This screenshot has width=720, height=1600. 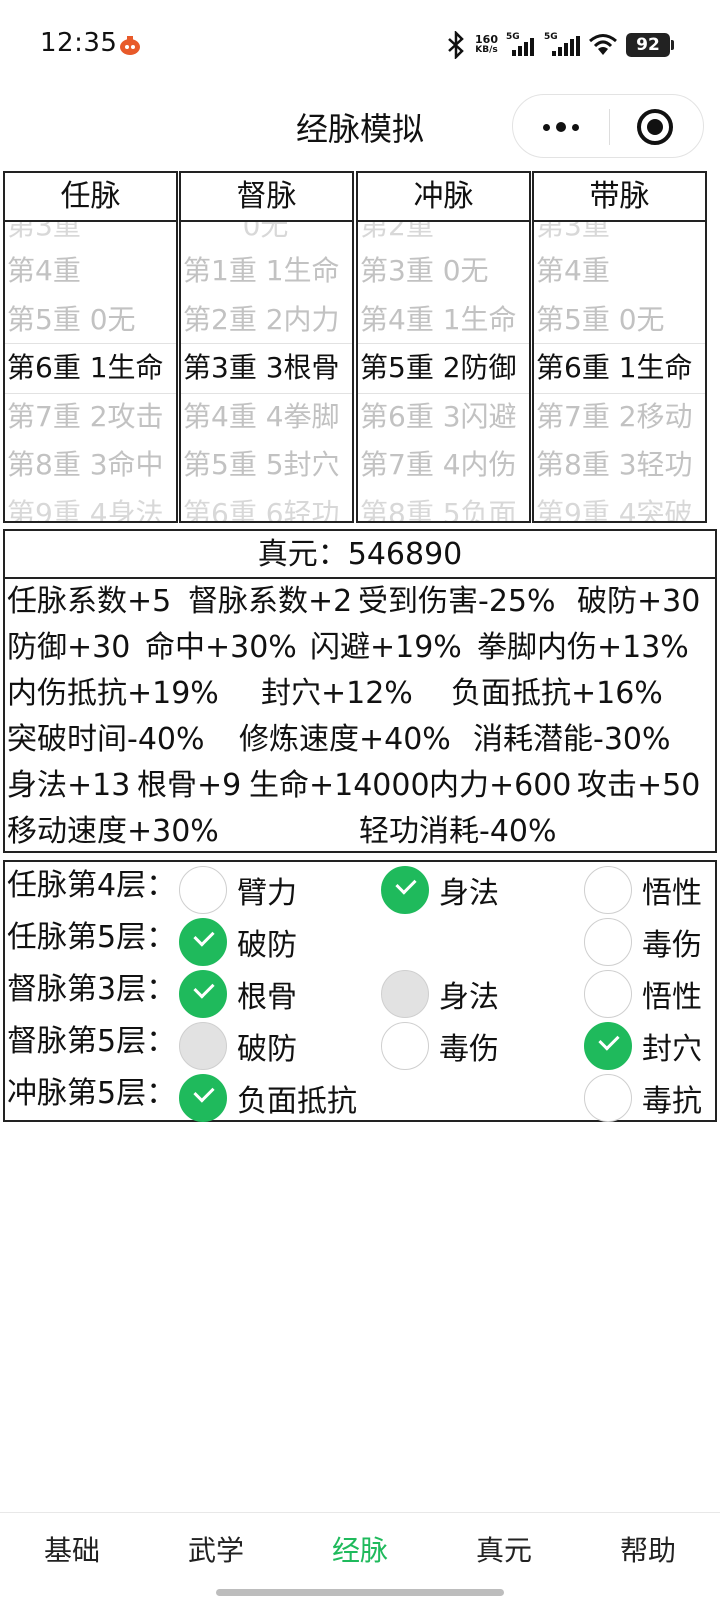 What do you see at coordinates (444, 368) in the screenshot?
I see `picker-option-selected: 第5重 2防御` at bounding box center [444, 368].